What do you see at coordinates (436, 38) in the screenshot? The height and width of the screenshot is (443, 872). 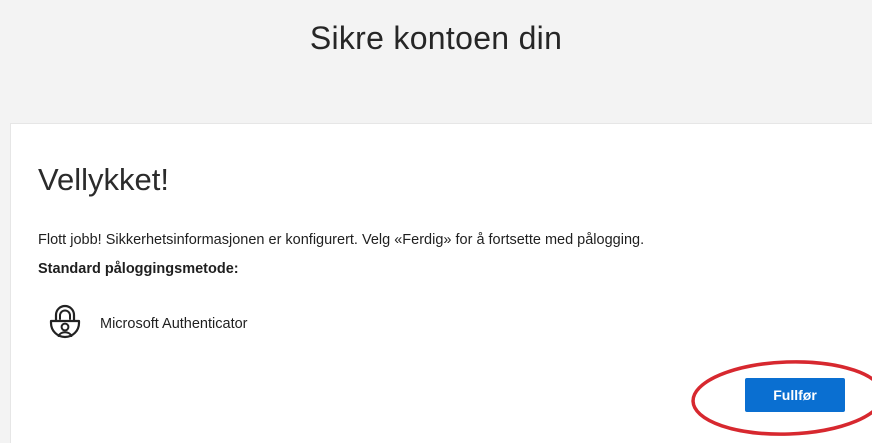 I see `page-title: Sikre kontoen din` at bounding box center [436, 38].